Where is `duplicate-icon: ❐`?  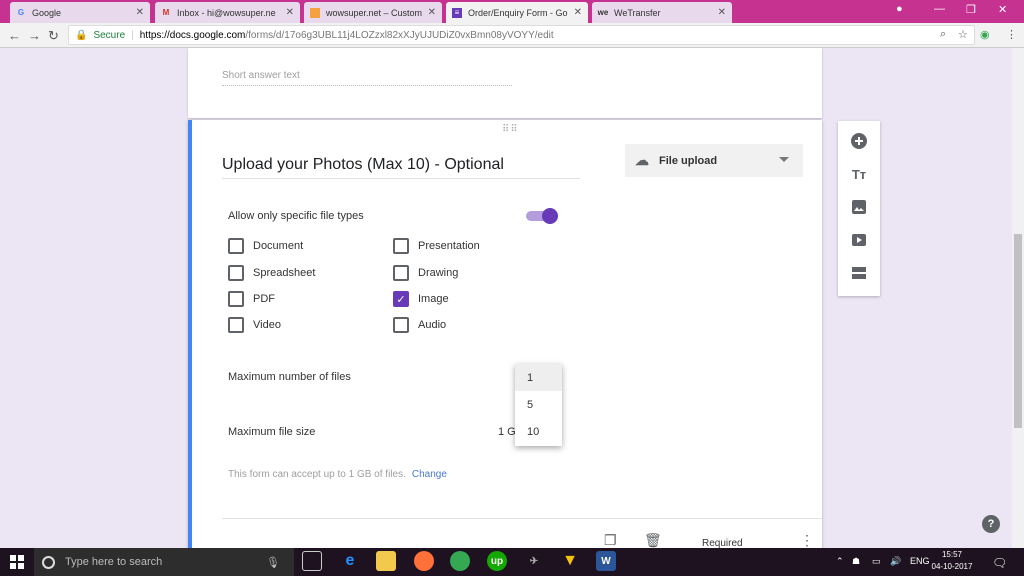 duplicate-icon: ❐ is located at coordinates (610, 540).